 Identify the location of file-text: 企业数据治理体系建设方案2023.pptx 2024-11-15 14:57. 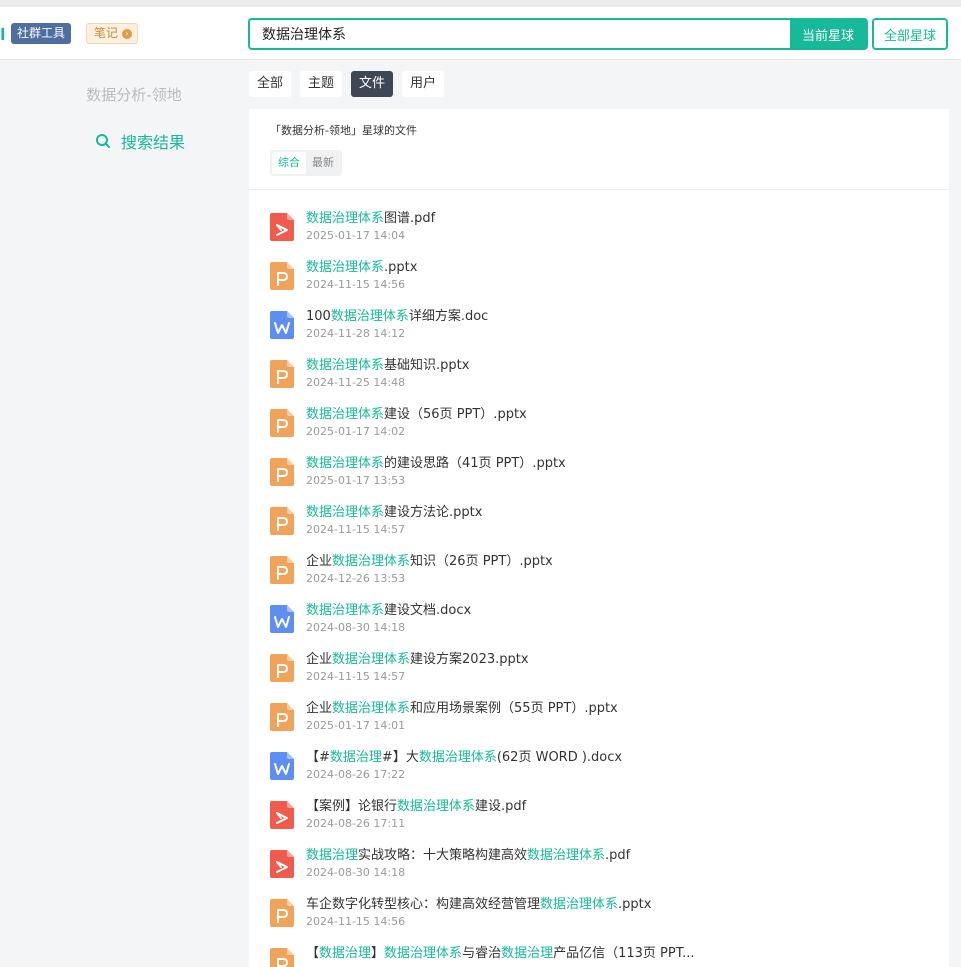
(417, 667).